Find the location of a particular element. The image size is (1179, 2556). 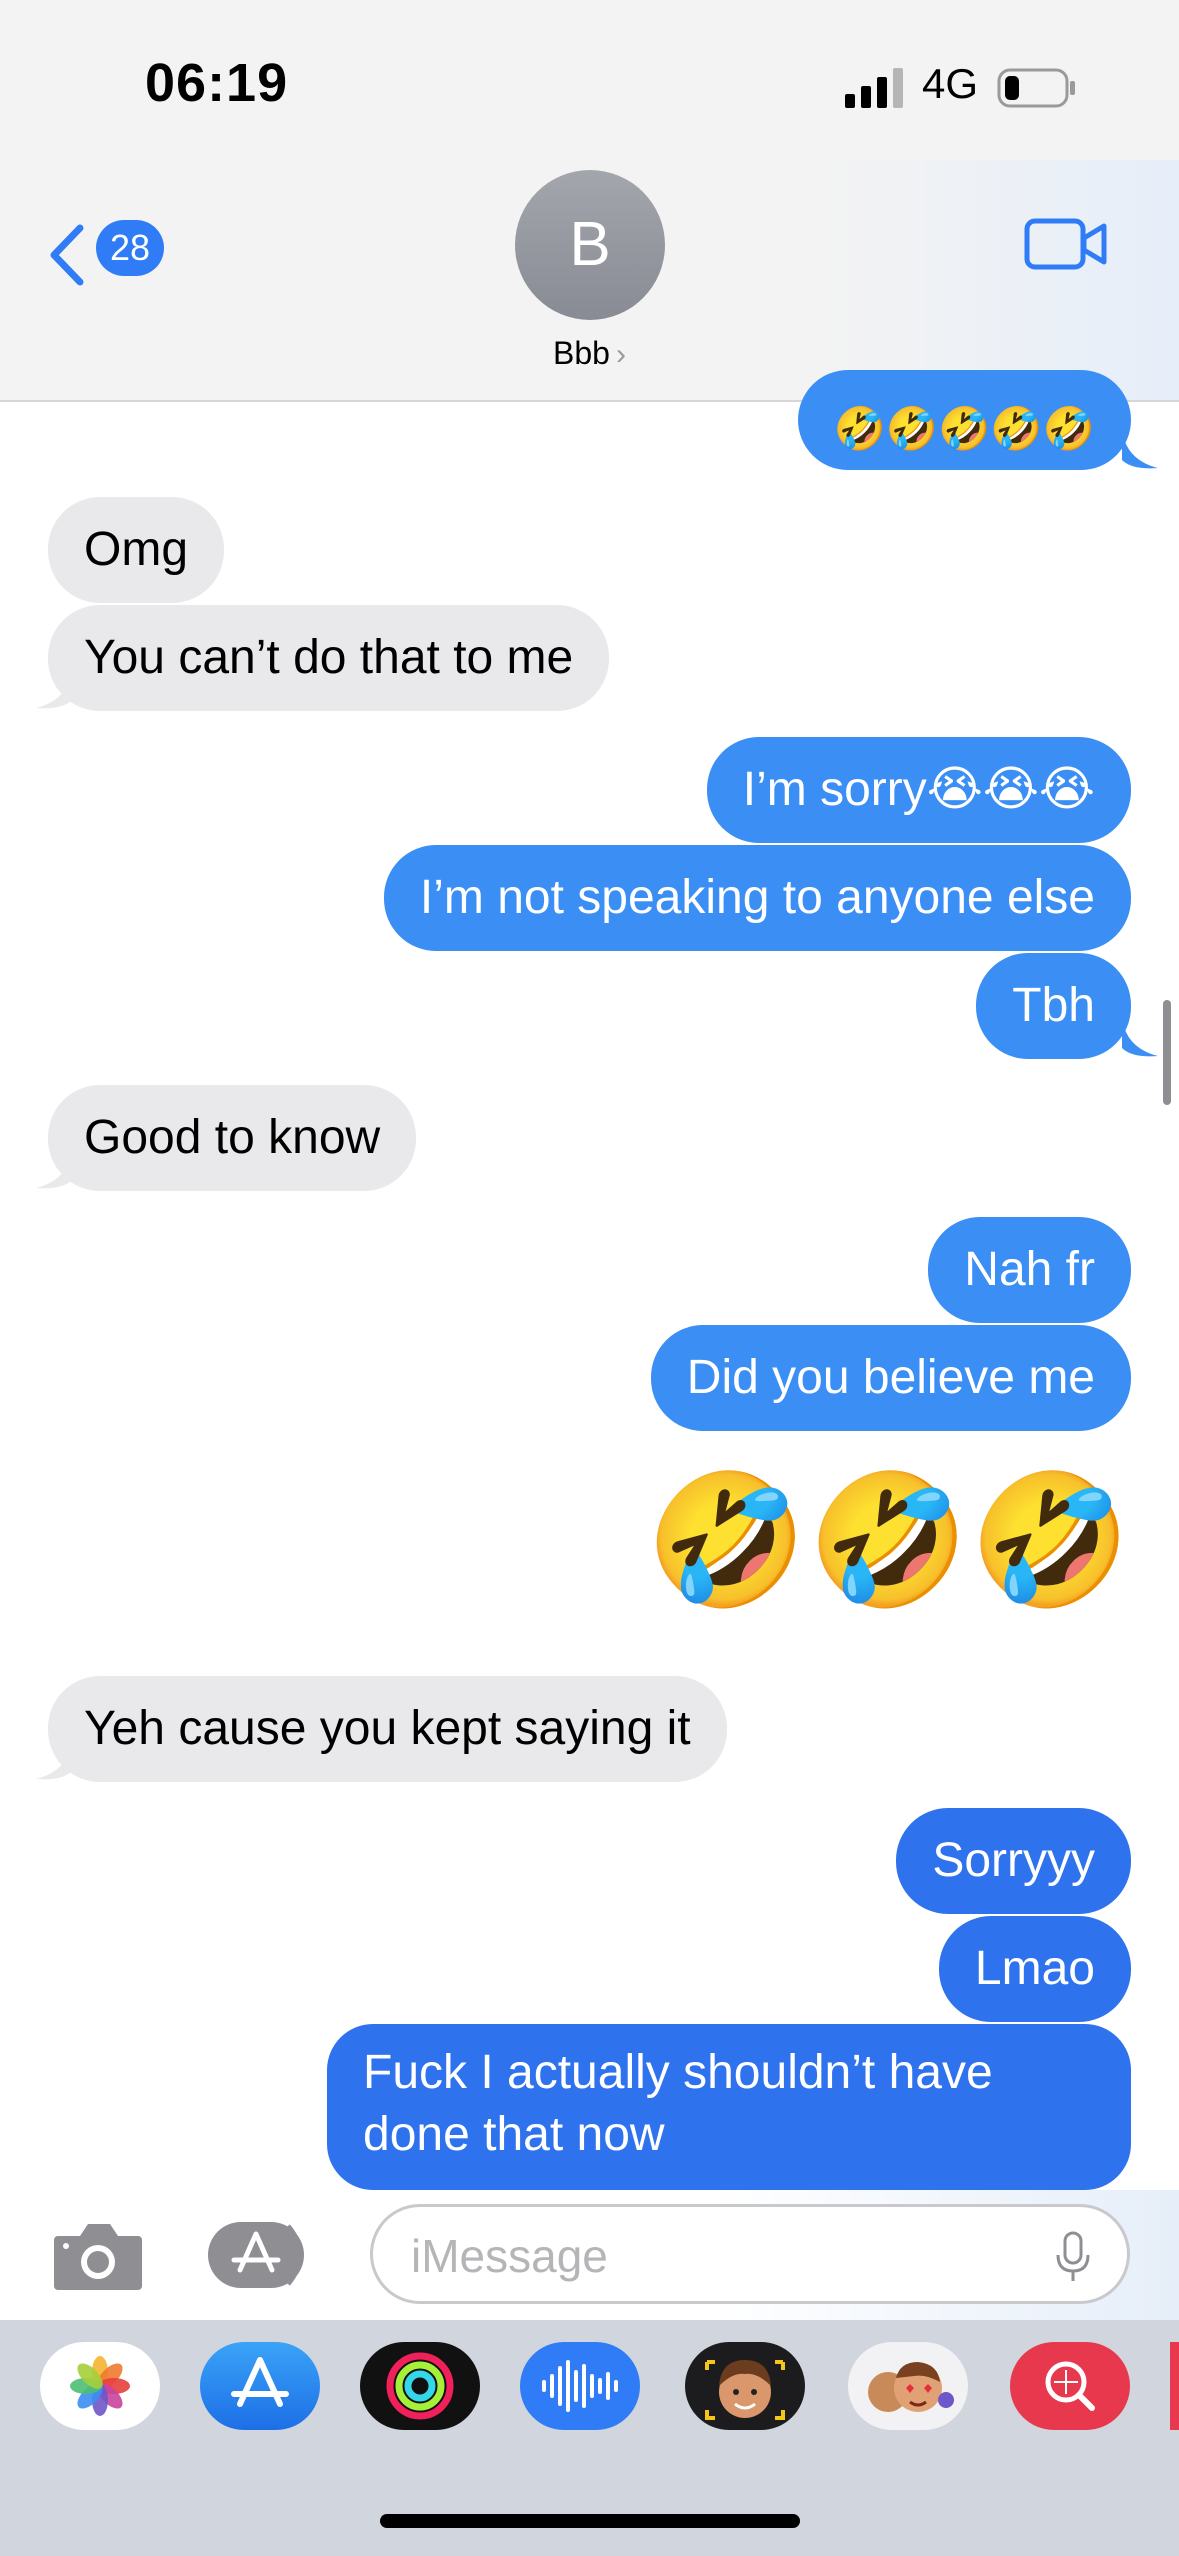

incoming-message-bubble: Good to know is located at coordinates (232, 1138).